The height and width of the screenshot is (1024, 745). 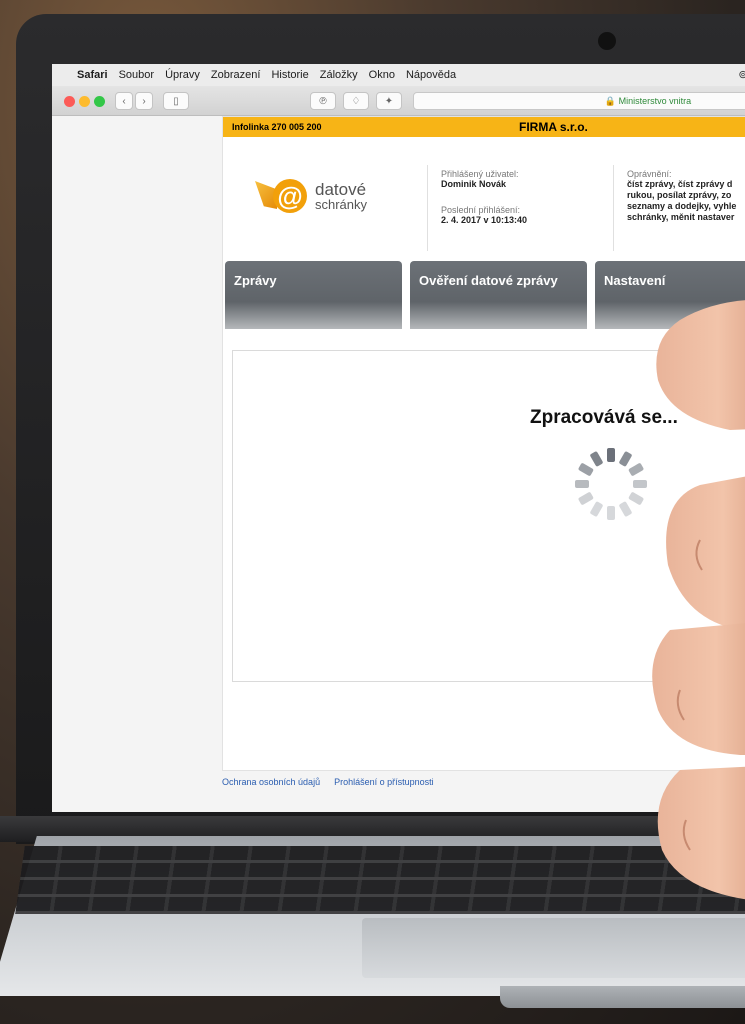 I want to click on address-text: Ministerstvo vnitra, so click(x=655, y=101).